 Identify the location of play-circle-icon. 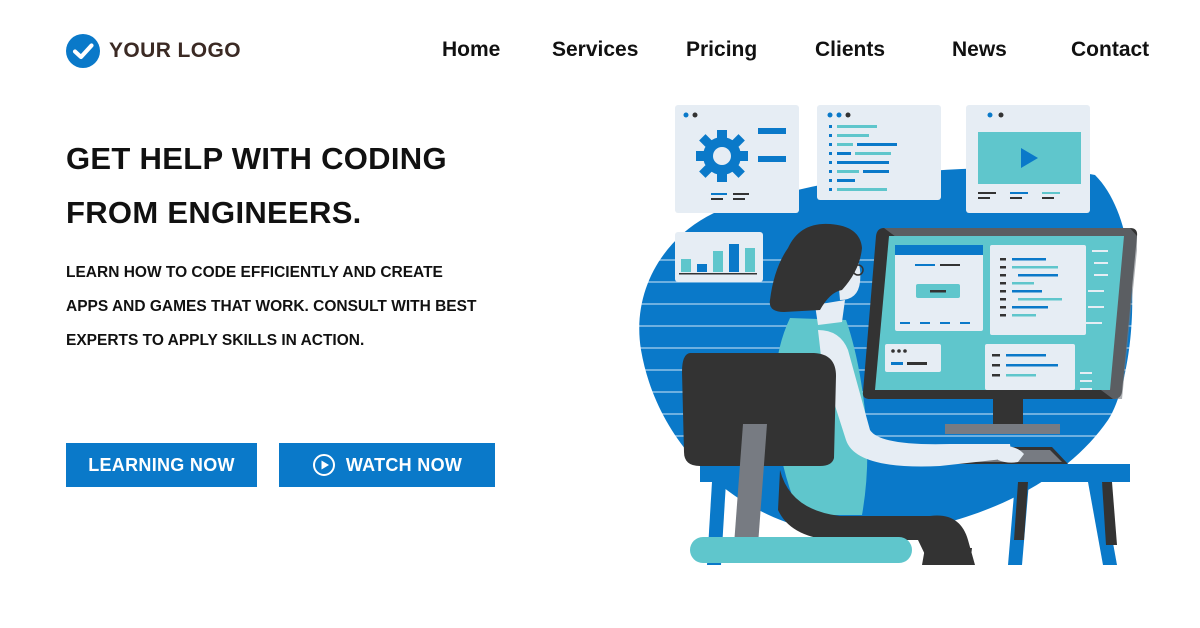
(323, 465).